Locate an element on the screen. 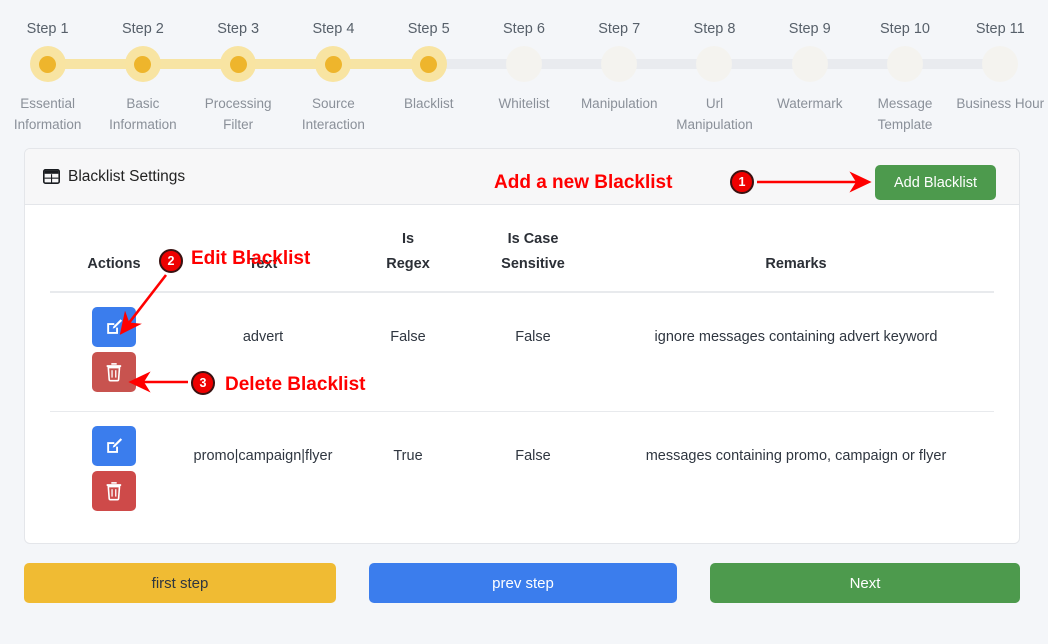 Image resolution: width=1048 pixels, height=644 pixels. row-is-regex-cell: True is located at coordinates (408, 470).